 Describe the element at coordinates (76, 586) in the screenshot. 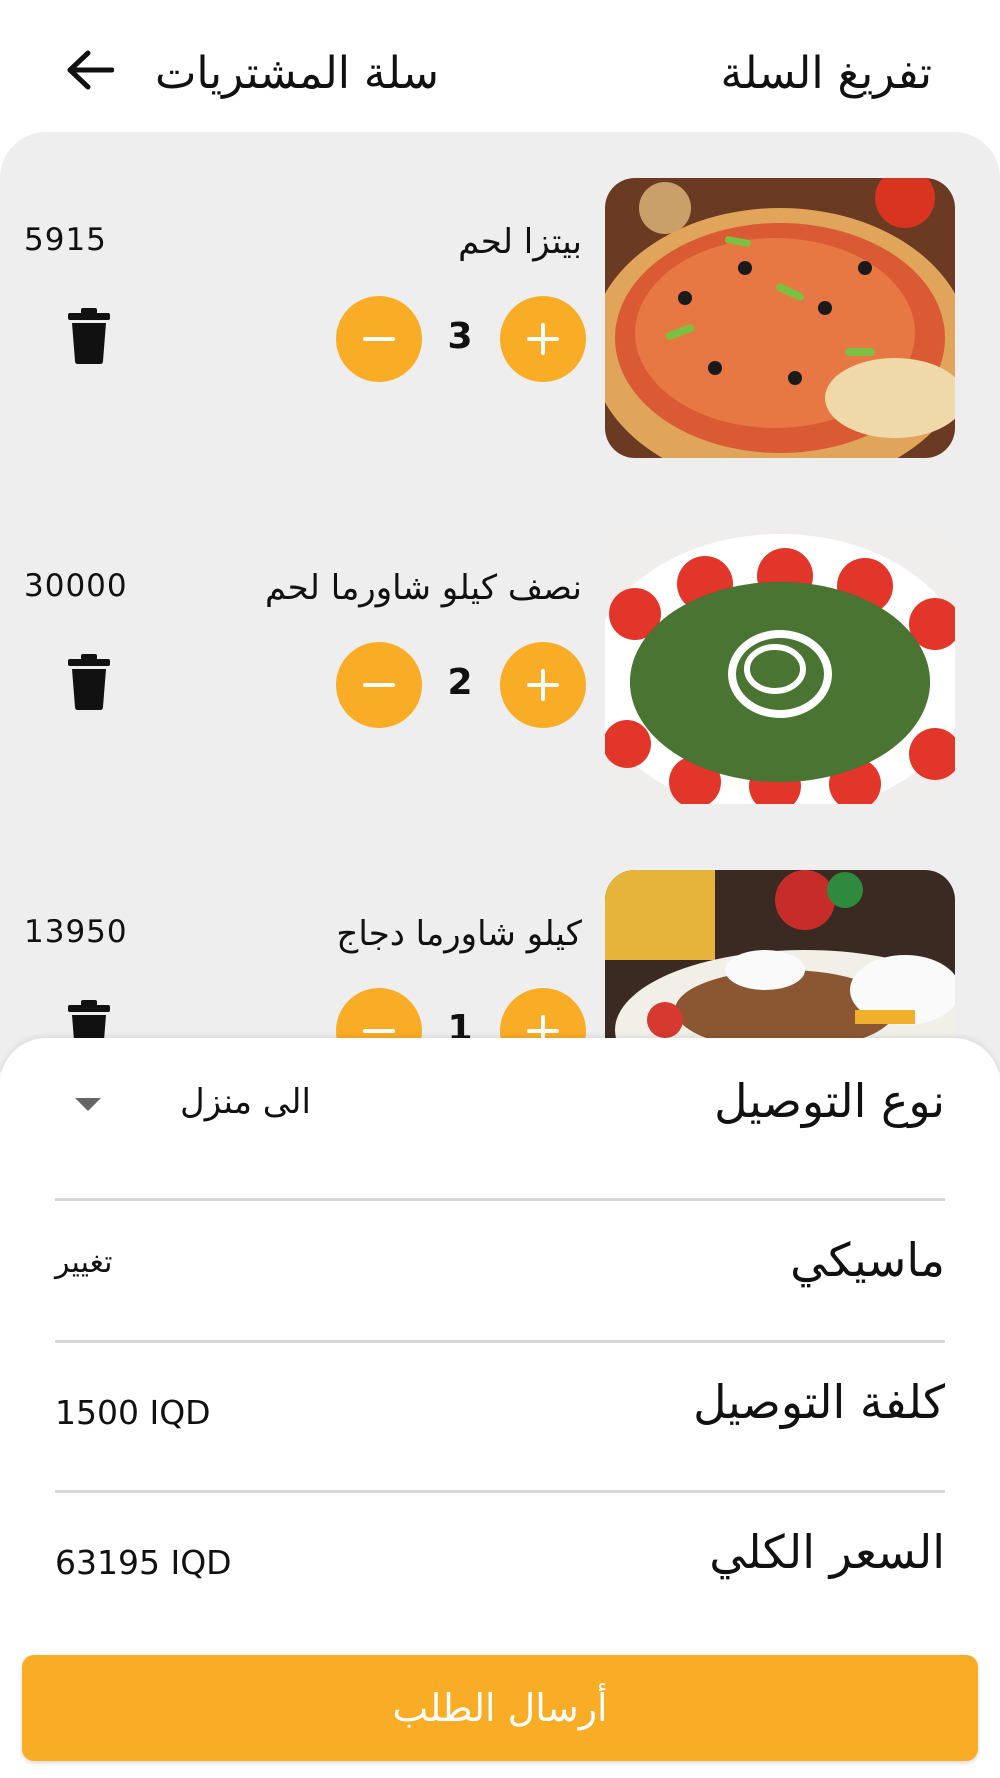

I see `item-price: 30000` at that location.